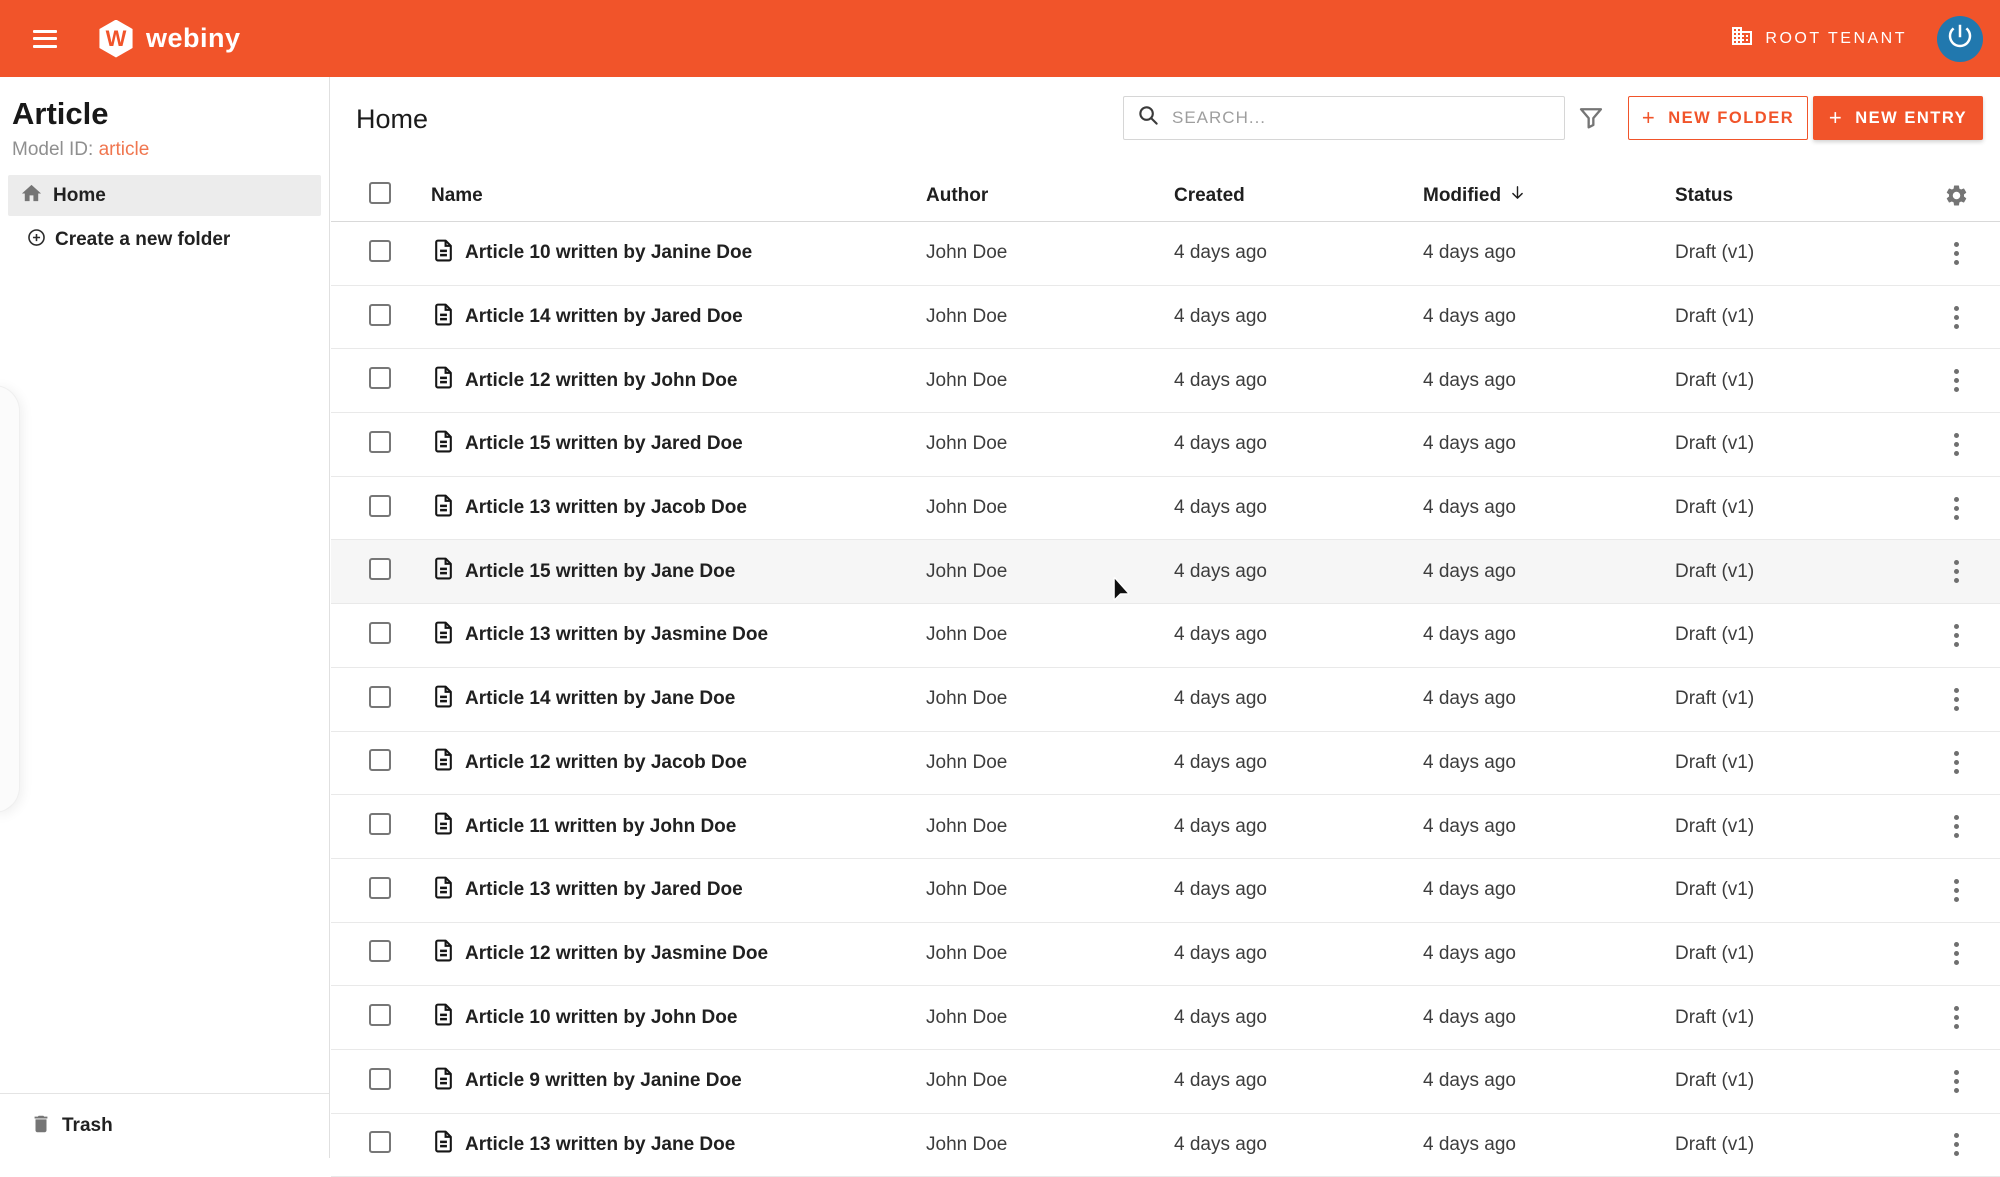 Image resolution: width=2000 pixels, height=1177 pixels. I want to click on new-folder-button: + NEW FOLDER, so click(1718, 118).